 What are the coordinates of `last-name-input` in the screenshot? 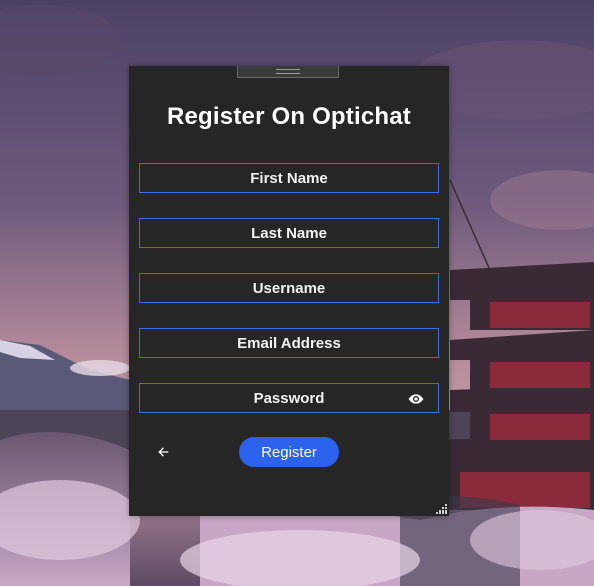 It's located at (289, 233).